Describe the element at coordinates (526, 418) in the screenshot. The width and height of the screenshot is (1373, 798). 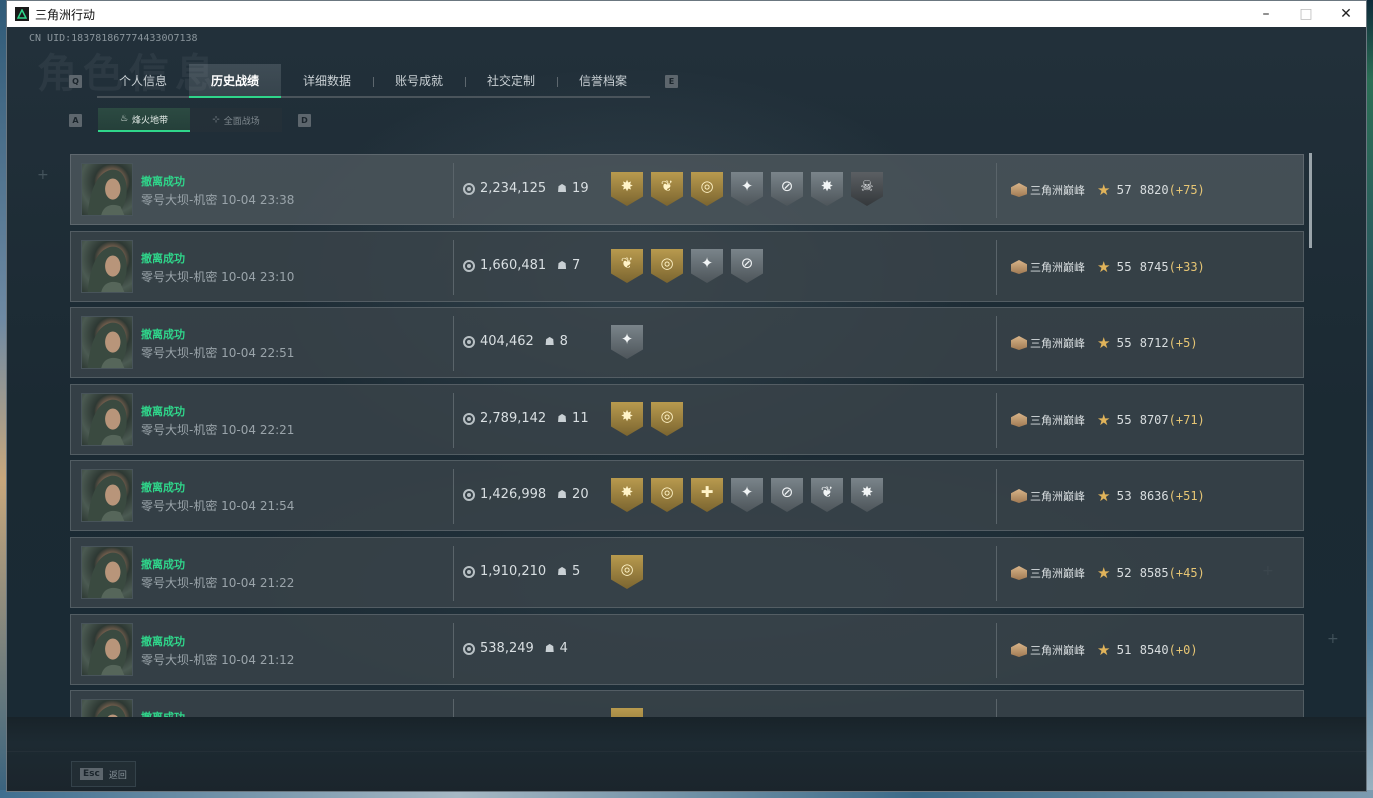
I see `loot-value: 2,789,142 ☗ 11` at that location.